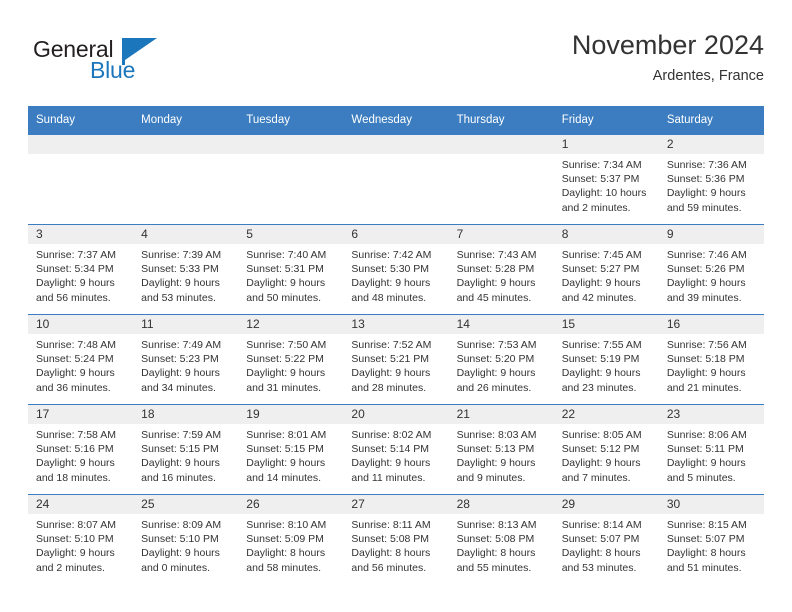  I want to click on day-number: 4, so click(186, 234).